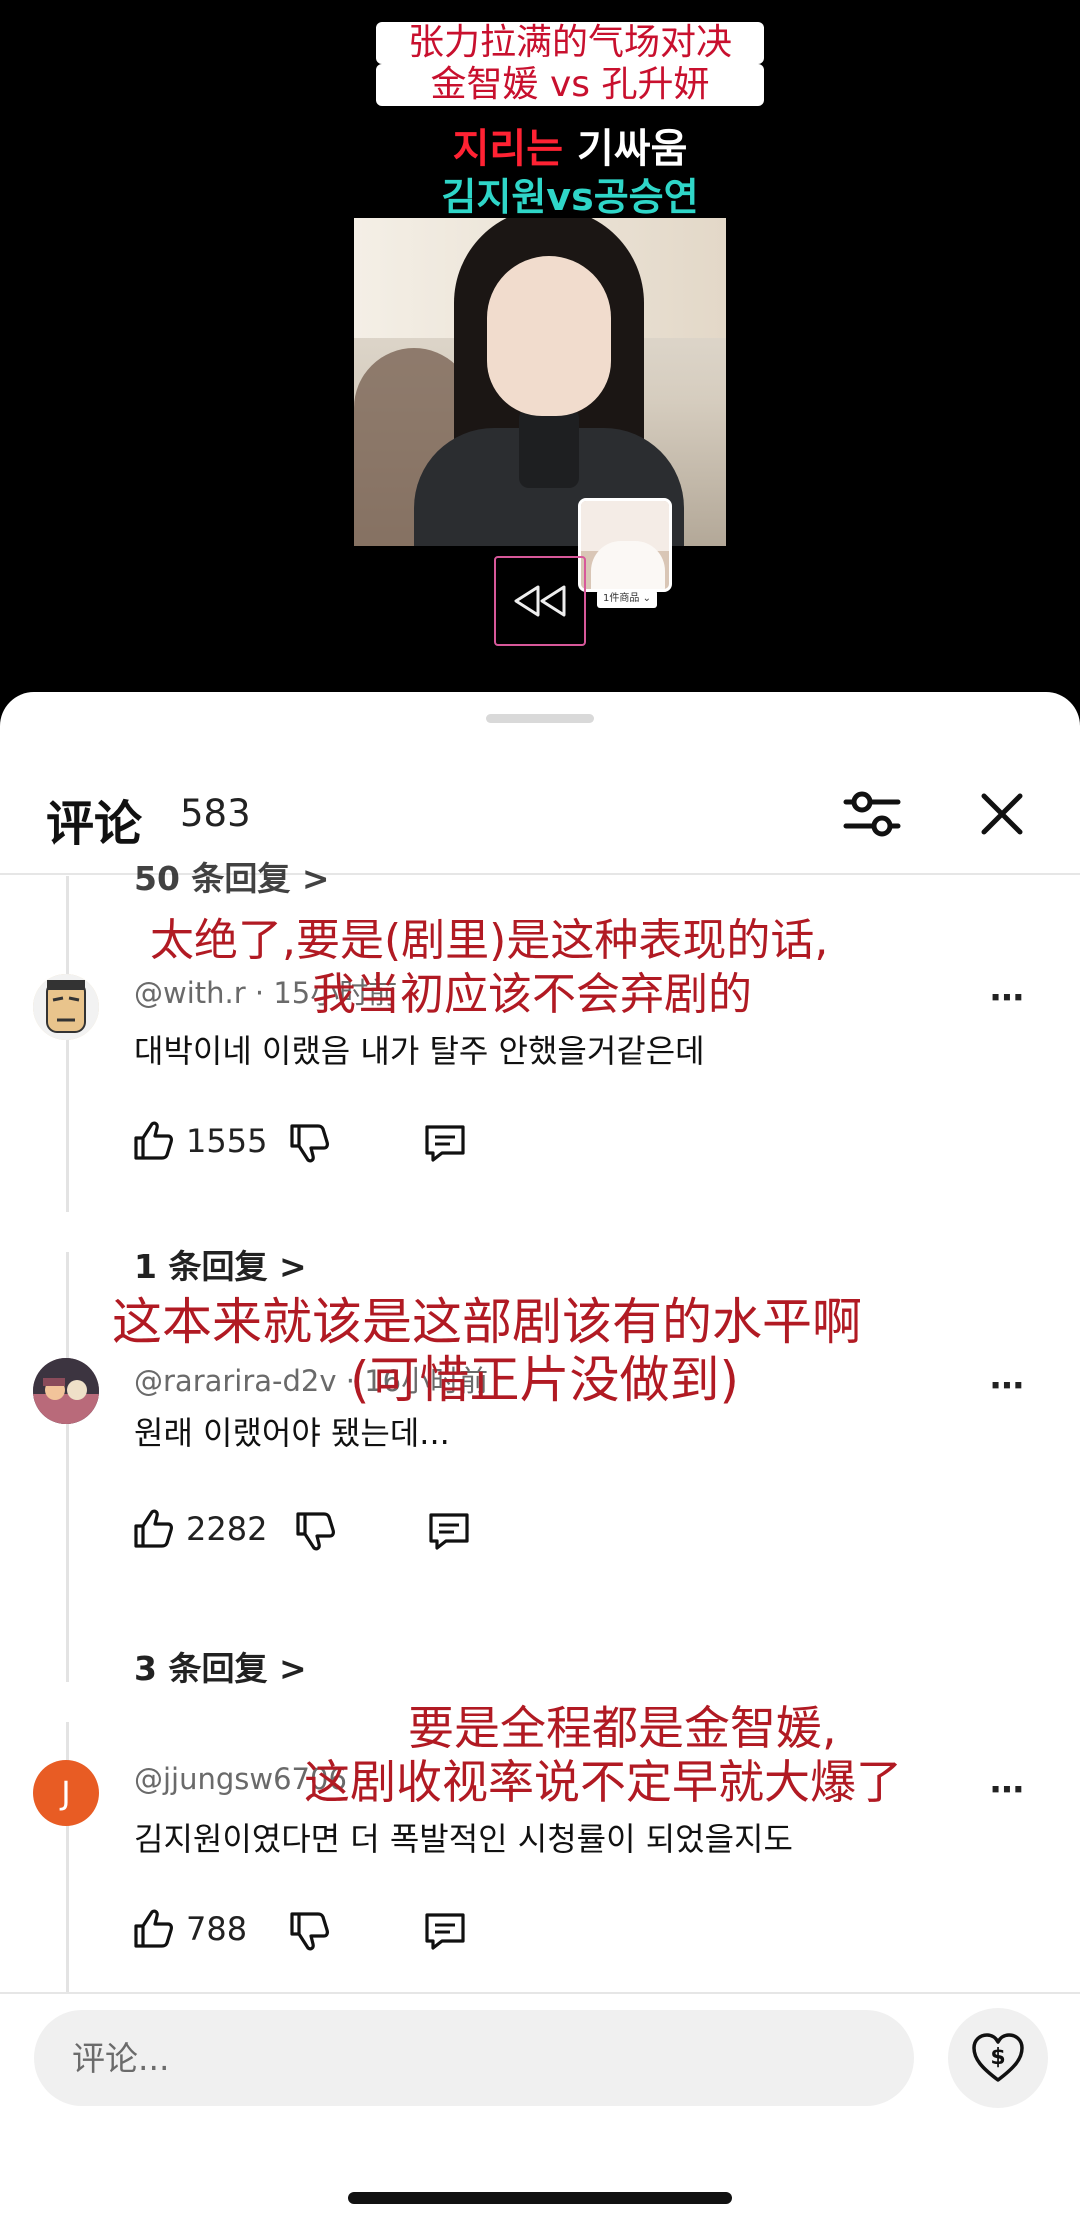  I want to click on rewind-button, so click(540, 601).